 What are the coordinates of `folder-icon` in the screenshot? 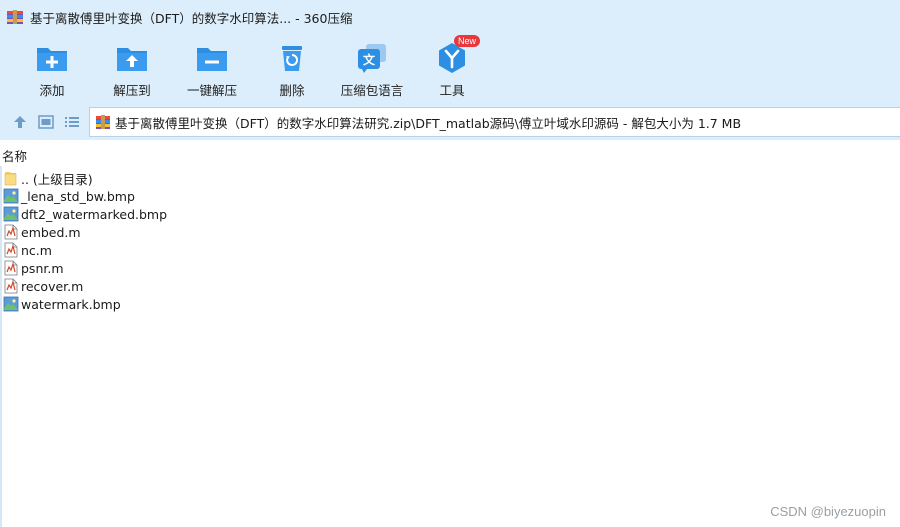 It's located at (10, 179).